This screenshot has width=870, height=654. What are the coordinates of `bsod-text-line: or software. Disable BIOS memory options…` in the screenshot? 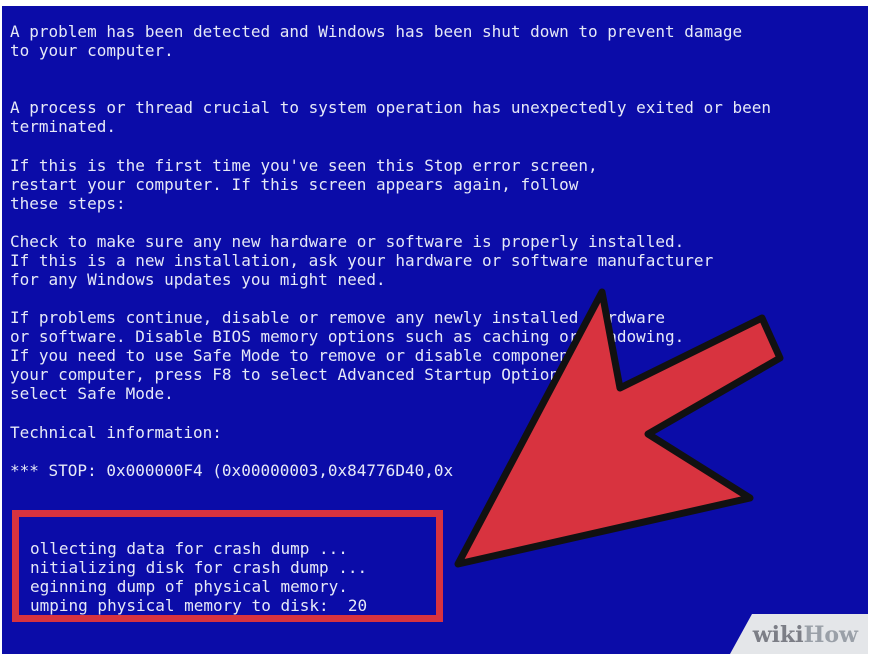 It's located at (347, 336).